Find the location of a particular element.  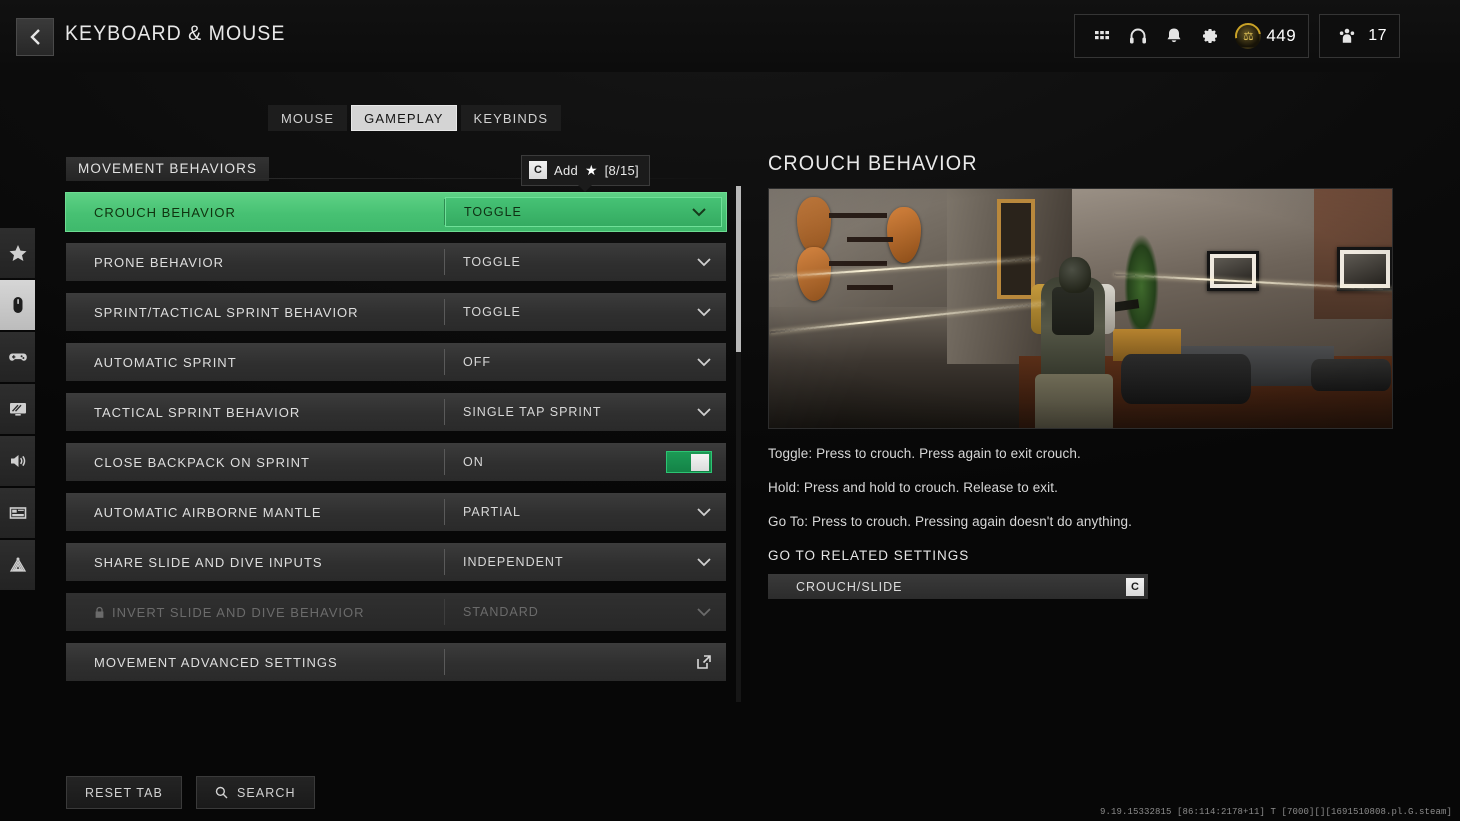

monitor-icon is located at coordinates (17, 409).